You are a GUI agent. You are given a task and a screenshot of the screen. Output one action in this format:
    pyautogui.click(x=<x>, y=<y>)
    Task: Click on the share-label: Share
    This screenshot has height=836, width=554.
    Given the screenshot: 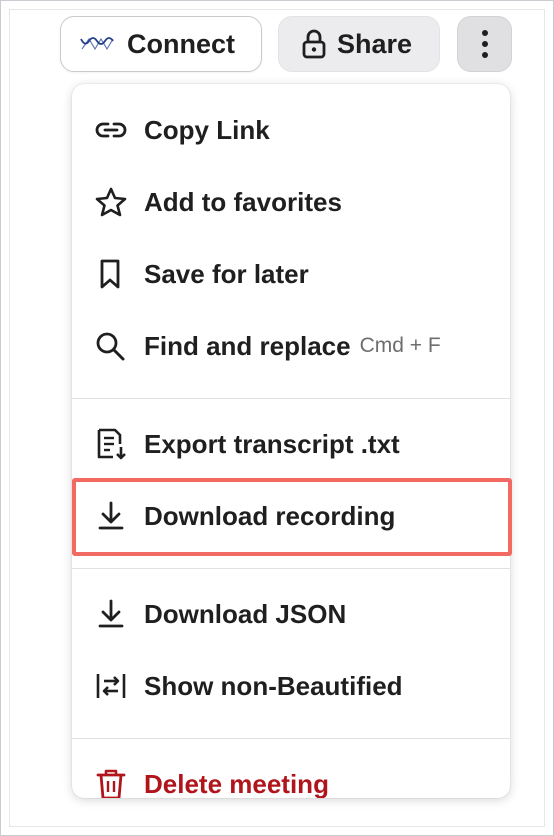 What is the action you would take?
    pyautogui.click(x=375, y=43)
    